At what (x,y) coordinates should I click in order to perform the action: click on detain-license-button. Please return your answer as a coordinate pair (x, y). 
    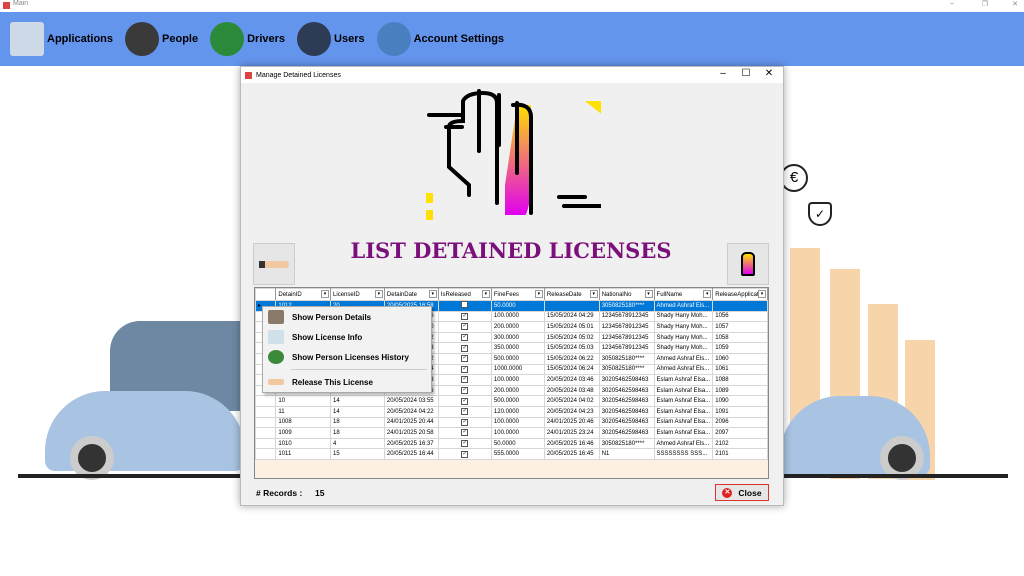
    Looking at the image, I should click on (748, 264).